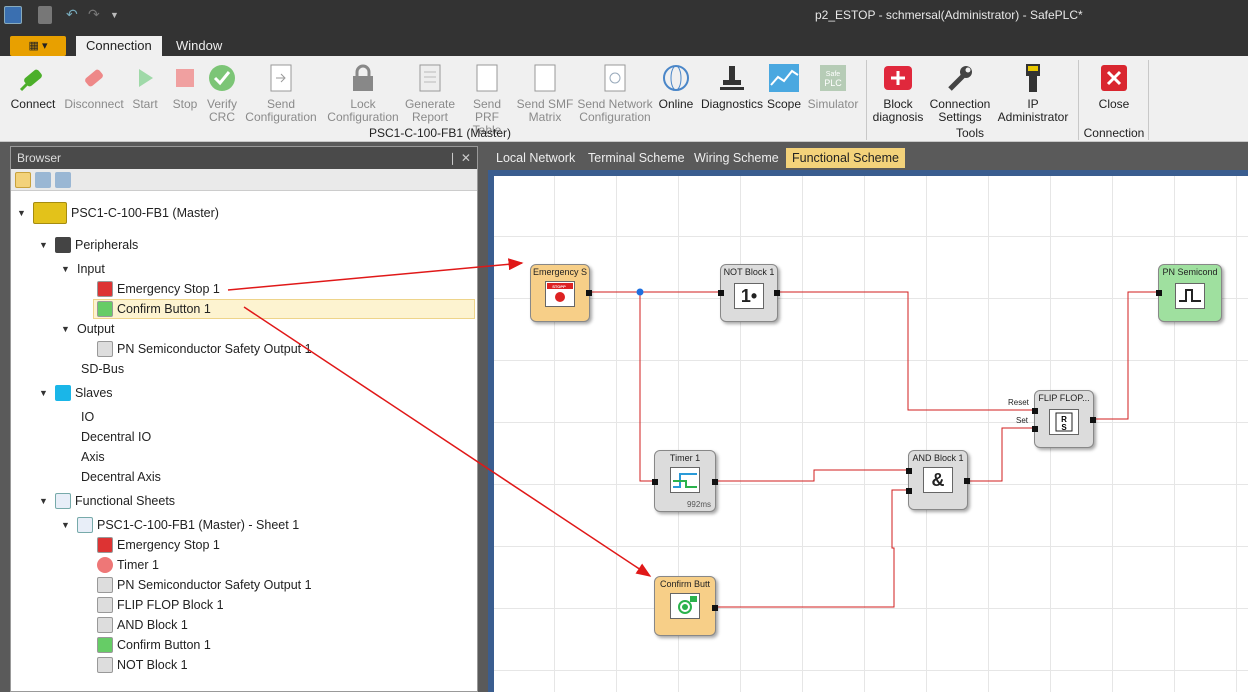 The height and width of the screenshot is (692, 1248). I want to click on start-button: Start, so click(145, 86).